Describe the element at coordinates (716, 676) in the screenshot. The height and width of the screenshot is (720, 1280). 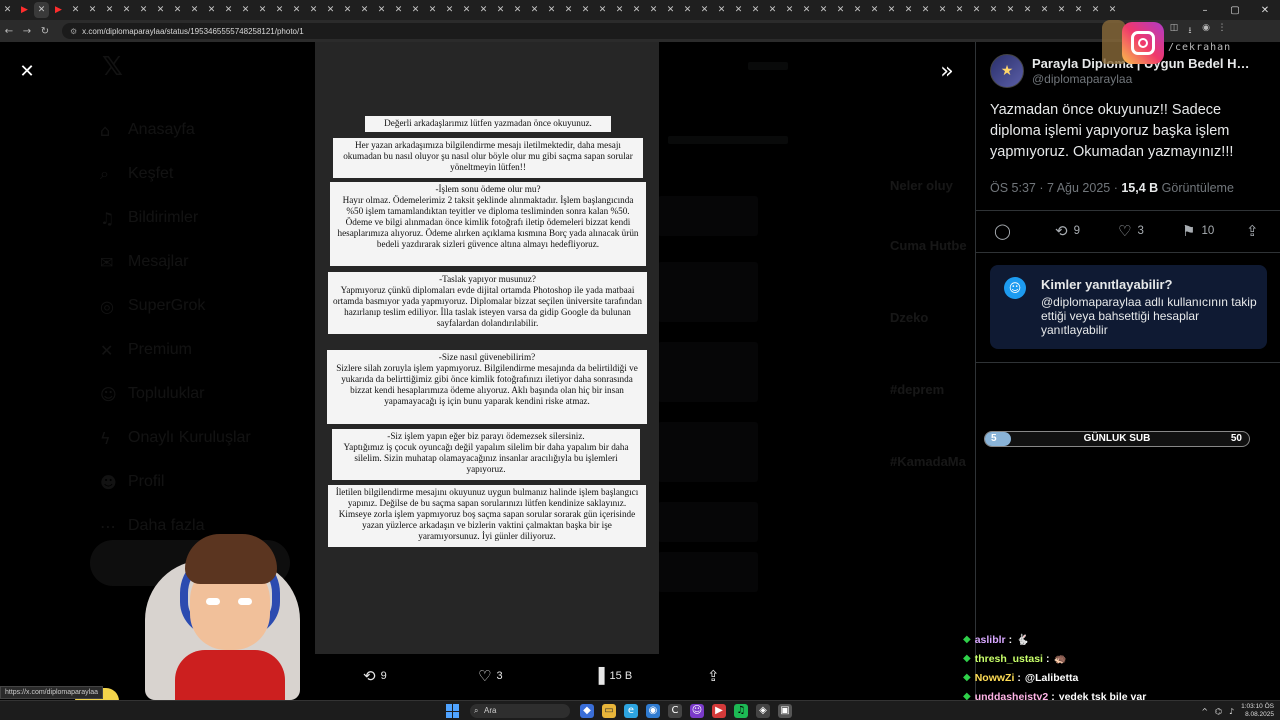
I see `photo-share-button: ⇪` at that location.